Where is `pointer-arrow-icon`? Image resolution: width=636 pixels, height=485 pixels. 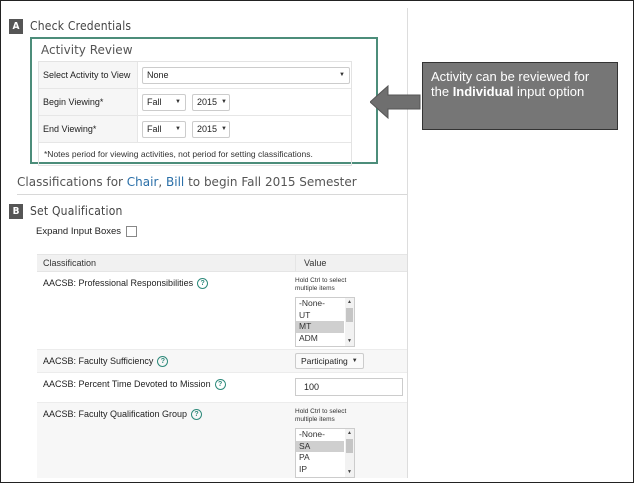 pointer-arrow-icon is located at coordinates (395, 102).